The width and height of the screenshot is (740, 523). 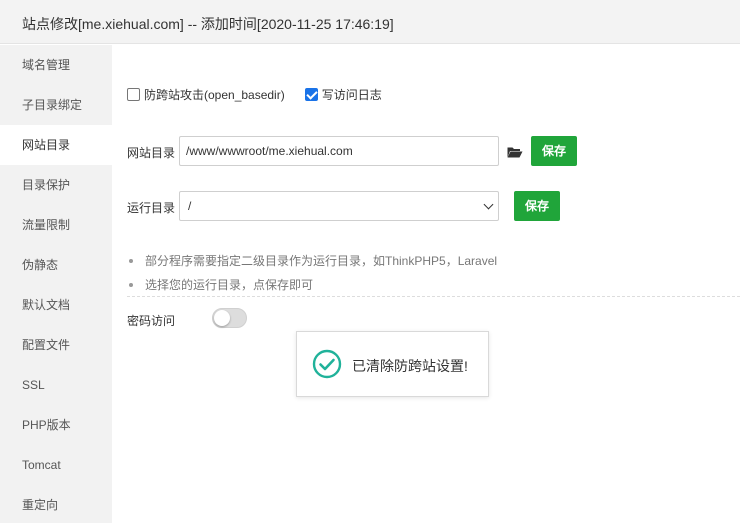 I want to click on sidebar-item-php-version: PHP版本, so click(x=56, y=425).